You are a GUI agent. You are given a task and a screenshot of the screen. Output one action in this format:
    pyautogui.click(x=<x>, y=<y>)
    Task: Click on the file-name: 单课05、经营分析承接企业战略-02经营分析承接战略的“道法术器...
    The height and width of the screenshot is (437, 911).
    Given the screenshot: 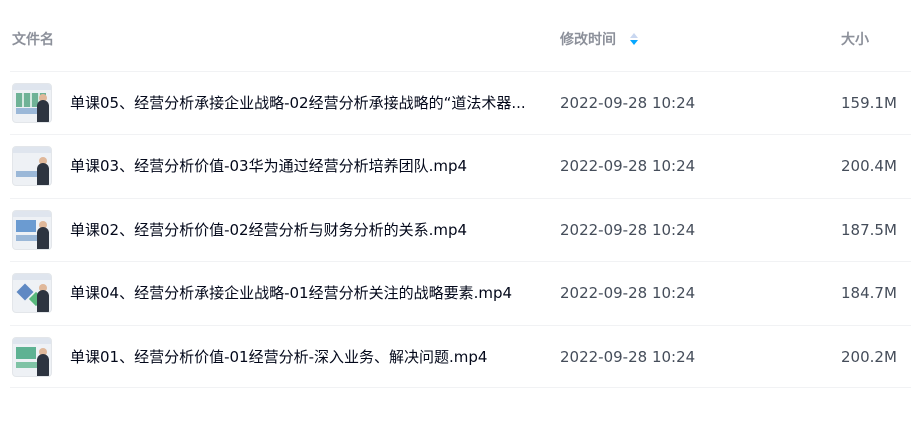 What is the action you would take?
    pyautogui.click(x=300, y=103)
    